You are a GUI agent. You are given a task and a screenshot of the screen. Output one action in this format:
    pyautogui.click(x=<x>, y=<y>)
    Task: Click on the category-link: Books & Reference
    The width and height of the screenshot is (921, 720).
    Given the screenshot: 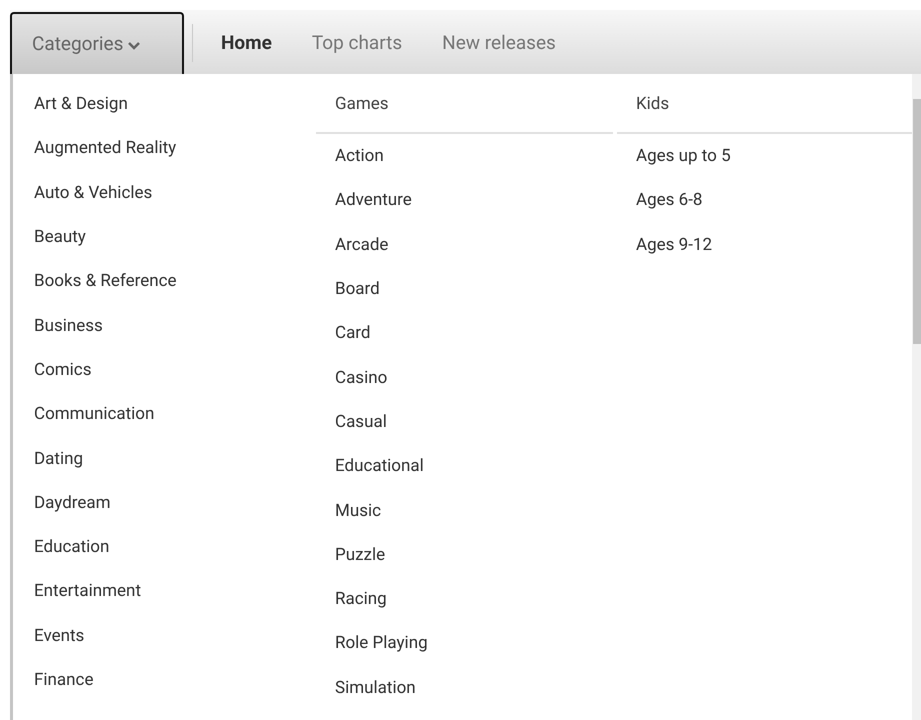 What is the action you would take?
    pyautogui.click(x=105, y=281)
    